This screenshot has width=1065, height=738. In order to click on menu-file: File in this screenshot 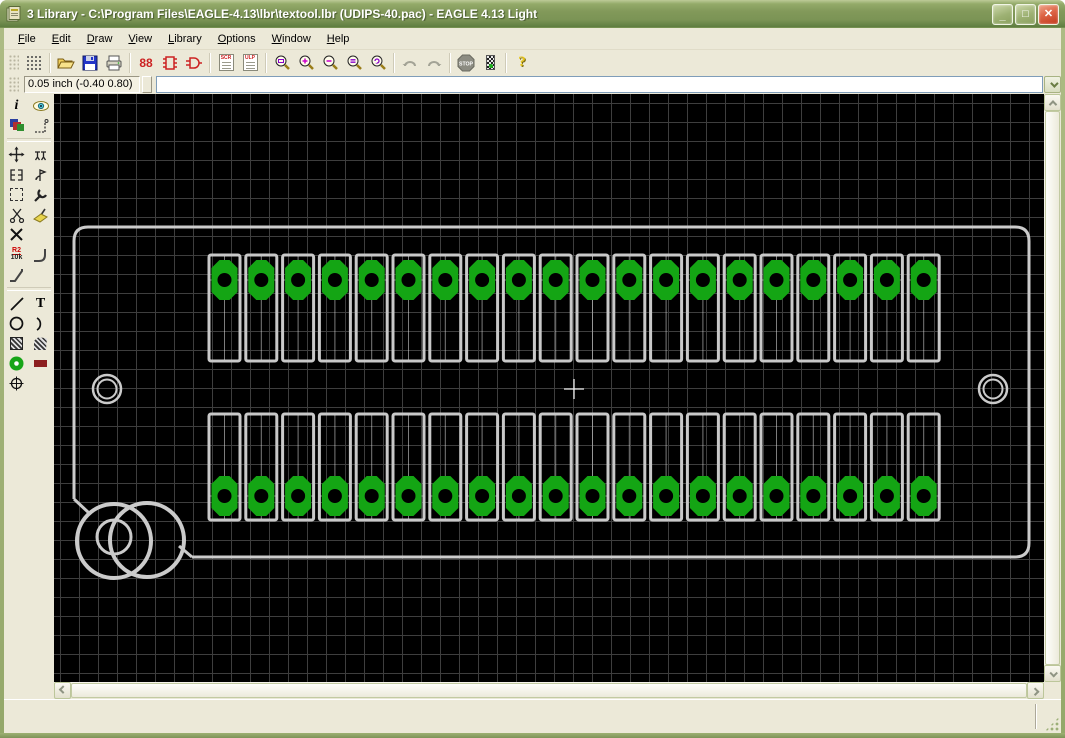, I will do `click(27, 39)`.